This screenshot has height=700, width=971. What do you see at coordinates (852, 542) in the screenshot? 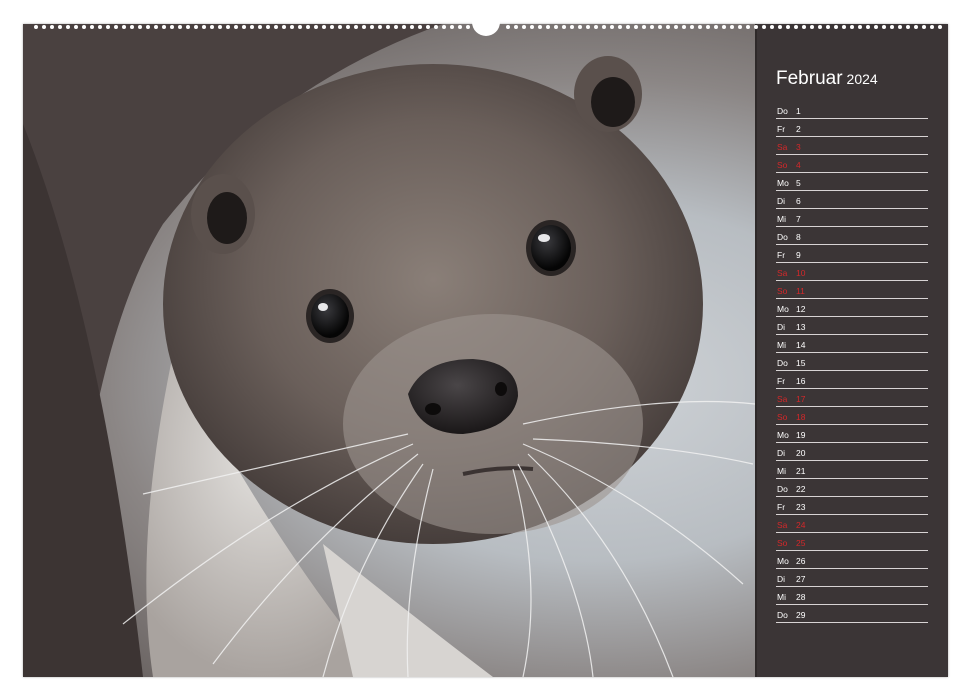
I see `day-row: So 25` at bounding box center [852, 542].